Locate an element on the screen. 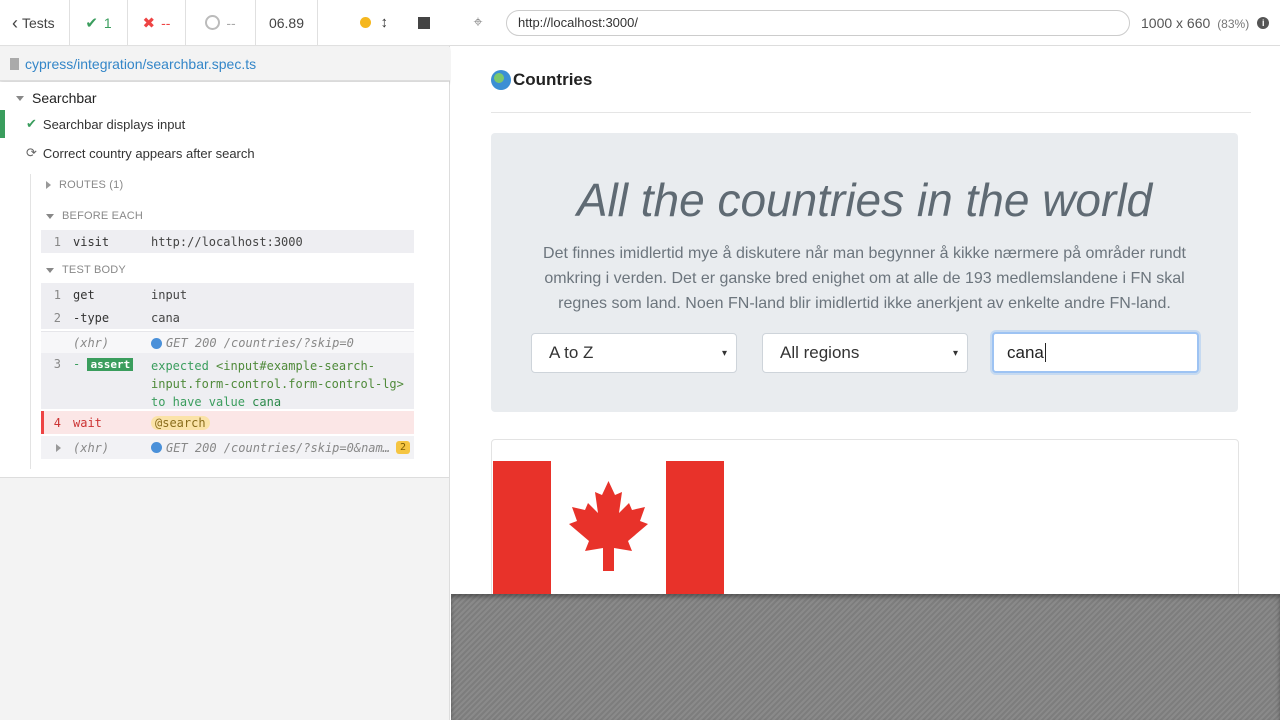 The width and height of the screenshot is (1280, 720). region-select-value: All regions is located at coordinates (820, 352).